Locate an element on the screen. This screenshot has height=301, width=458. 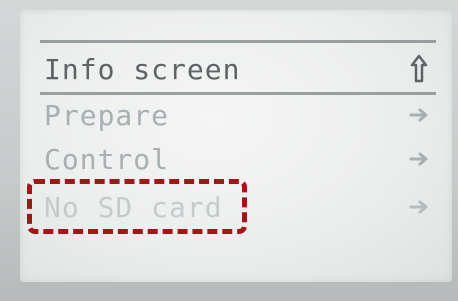
menu-title-row: Info screen is located at coordinates (238, 70).